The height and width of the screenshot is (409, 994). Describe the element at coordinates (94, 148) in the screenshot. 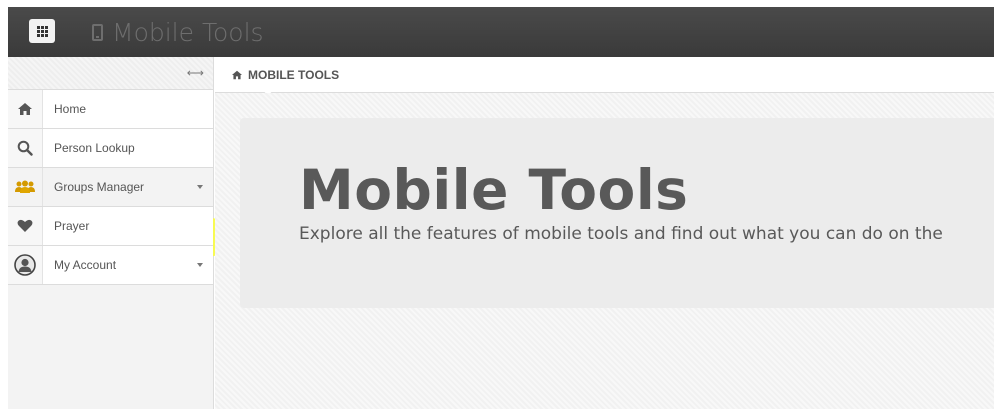

I see `sidebar-item-label: Person Lookup` at that location.